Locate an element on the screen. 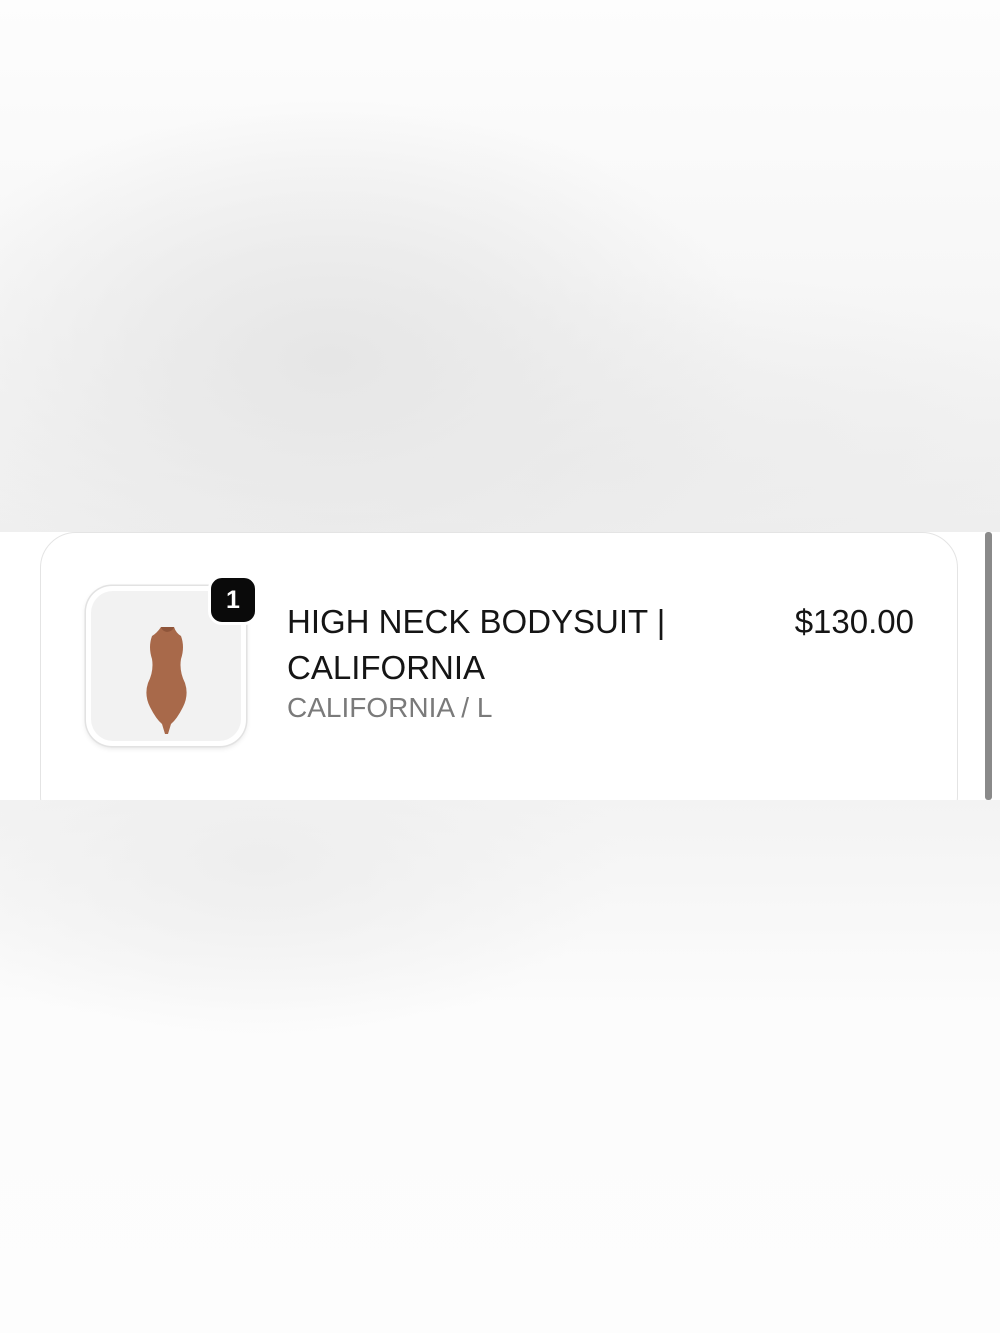 This screenshot has height=1333, width=1000. quantity-badge: 1 is located at coordinates (233, 600).